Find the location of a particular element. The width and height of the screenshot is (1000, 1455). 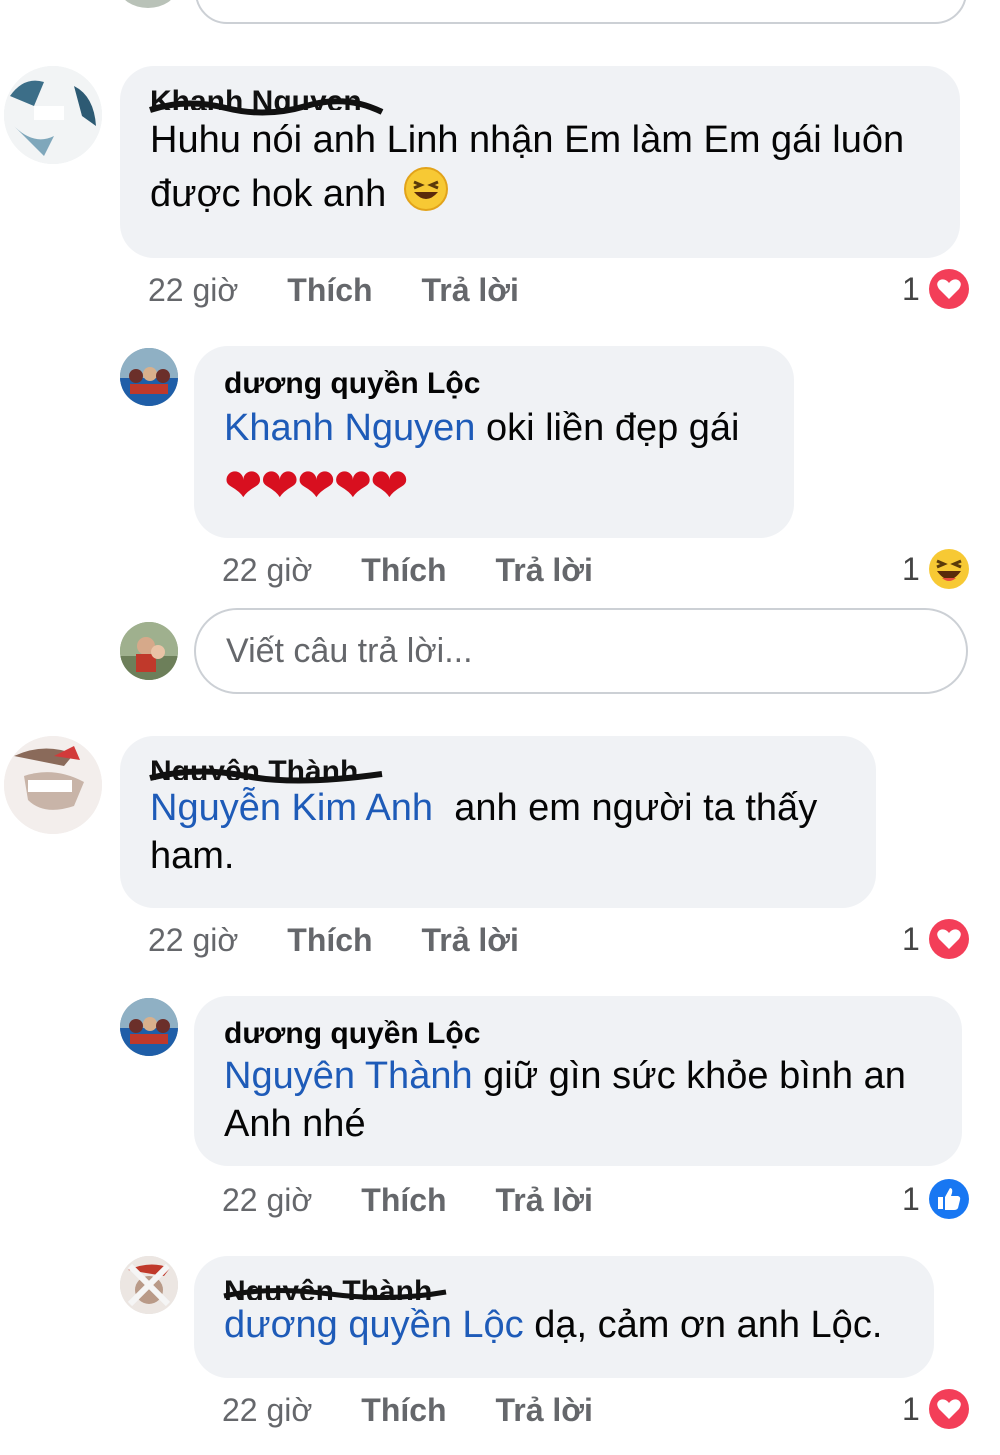

mention-link: Nguyễn Kim Anh is located at coordinates (291, 808).